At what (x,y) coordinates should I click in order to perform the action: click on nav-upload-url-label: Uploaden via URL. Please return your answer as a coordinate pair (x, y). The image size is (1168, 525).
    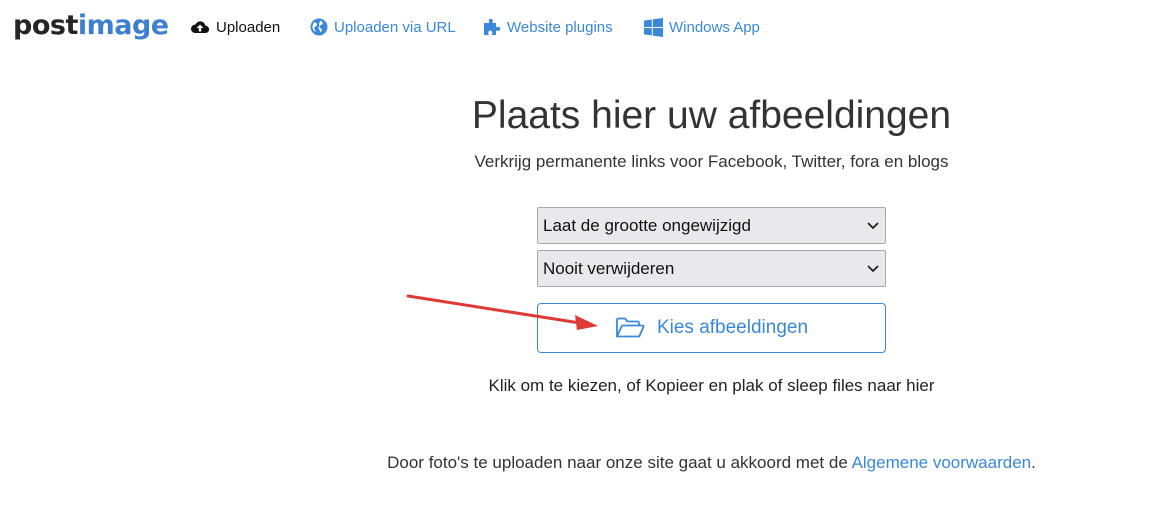
    Looking at the image, I should click on (395, 27).